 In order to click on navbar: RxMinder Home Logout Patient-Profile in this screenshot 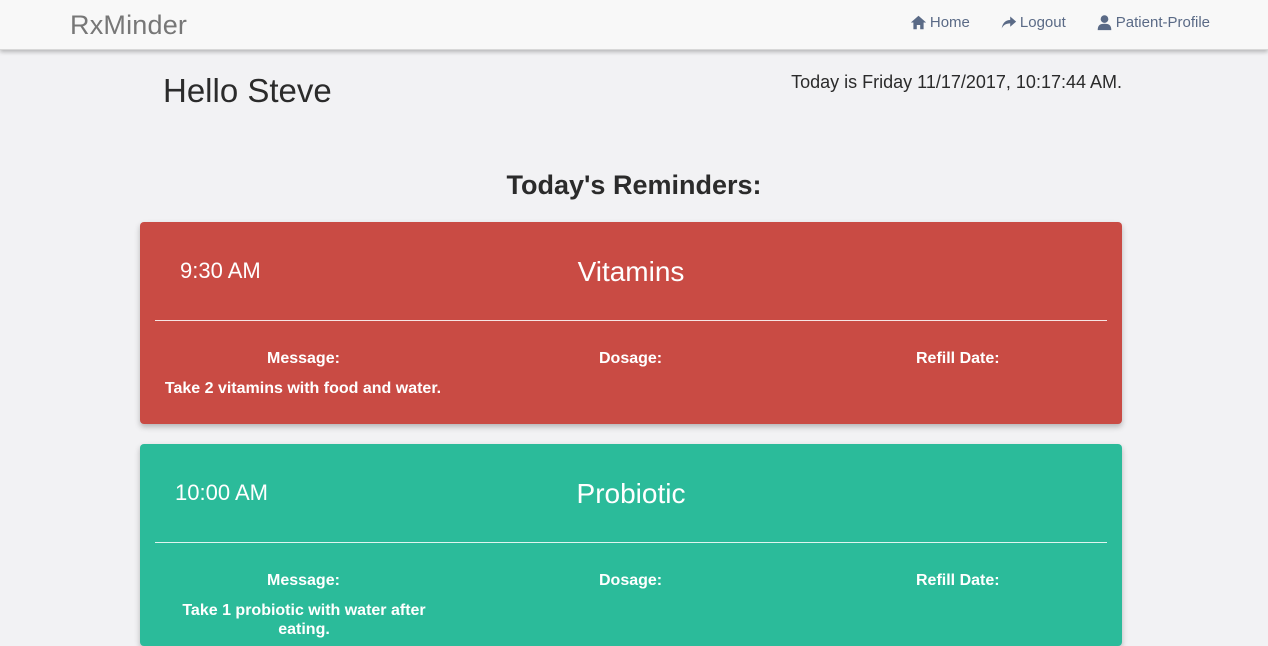, I will do `click(634, 25)`.